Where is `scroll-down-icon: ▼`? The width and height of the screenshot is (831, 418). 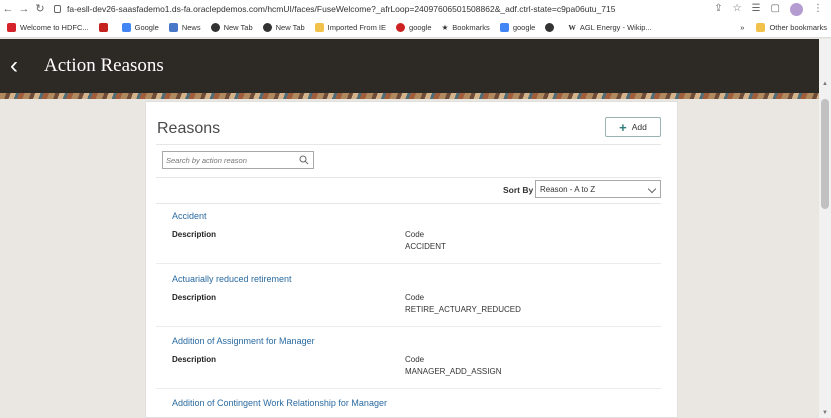
scroll-down-icon: ▼ is located at coordinates (825, 413).